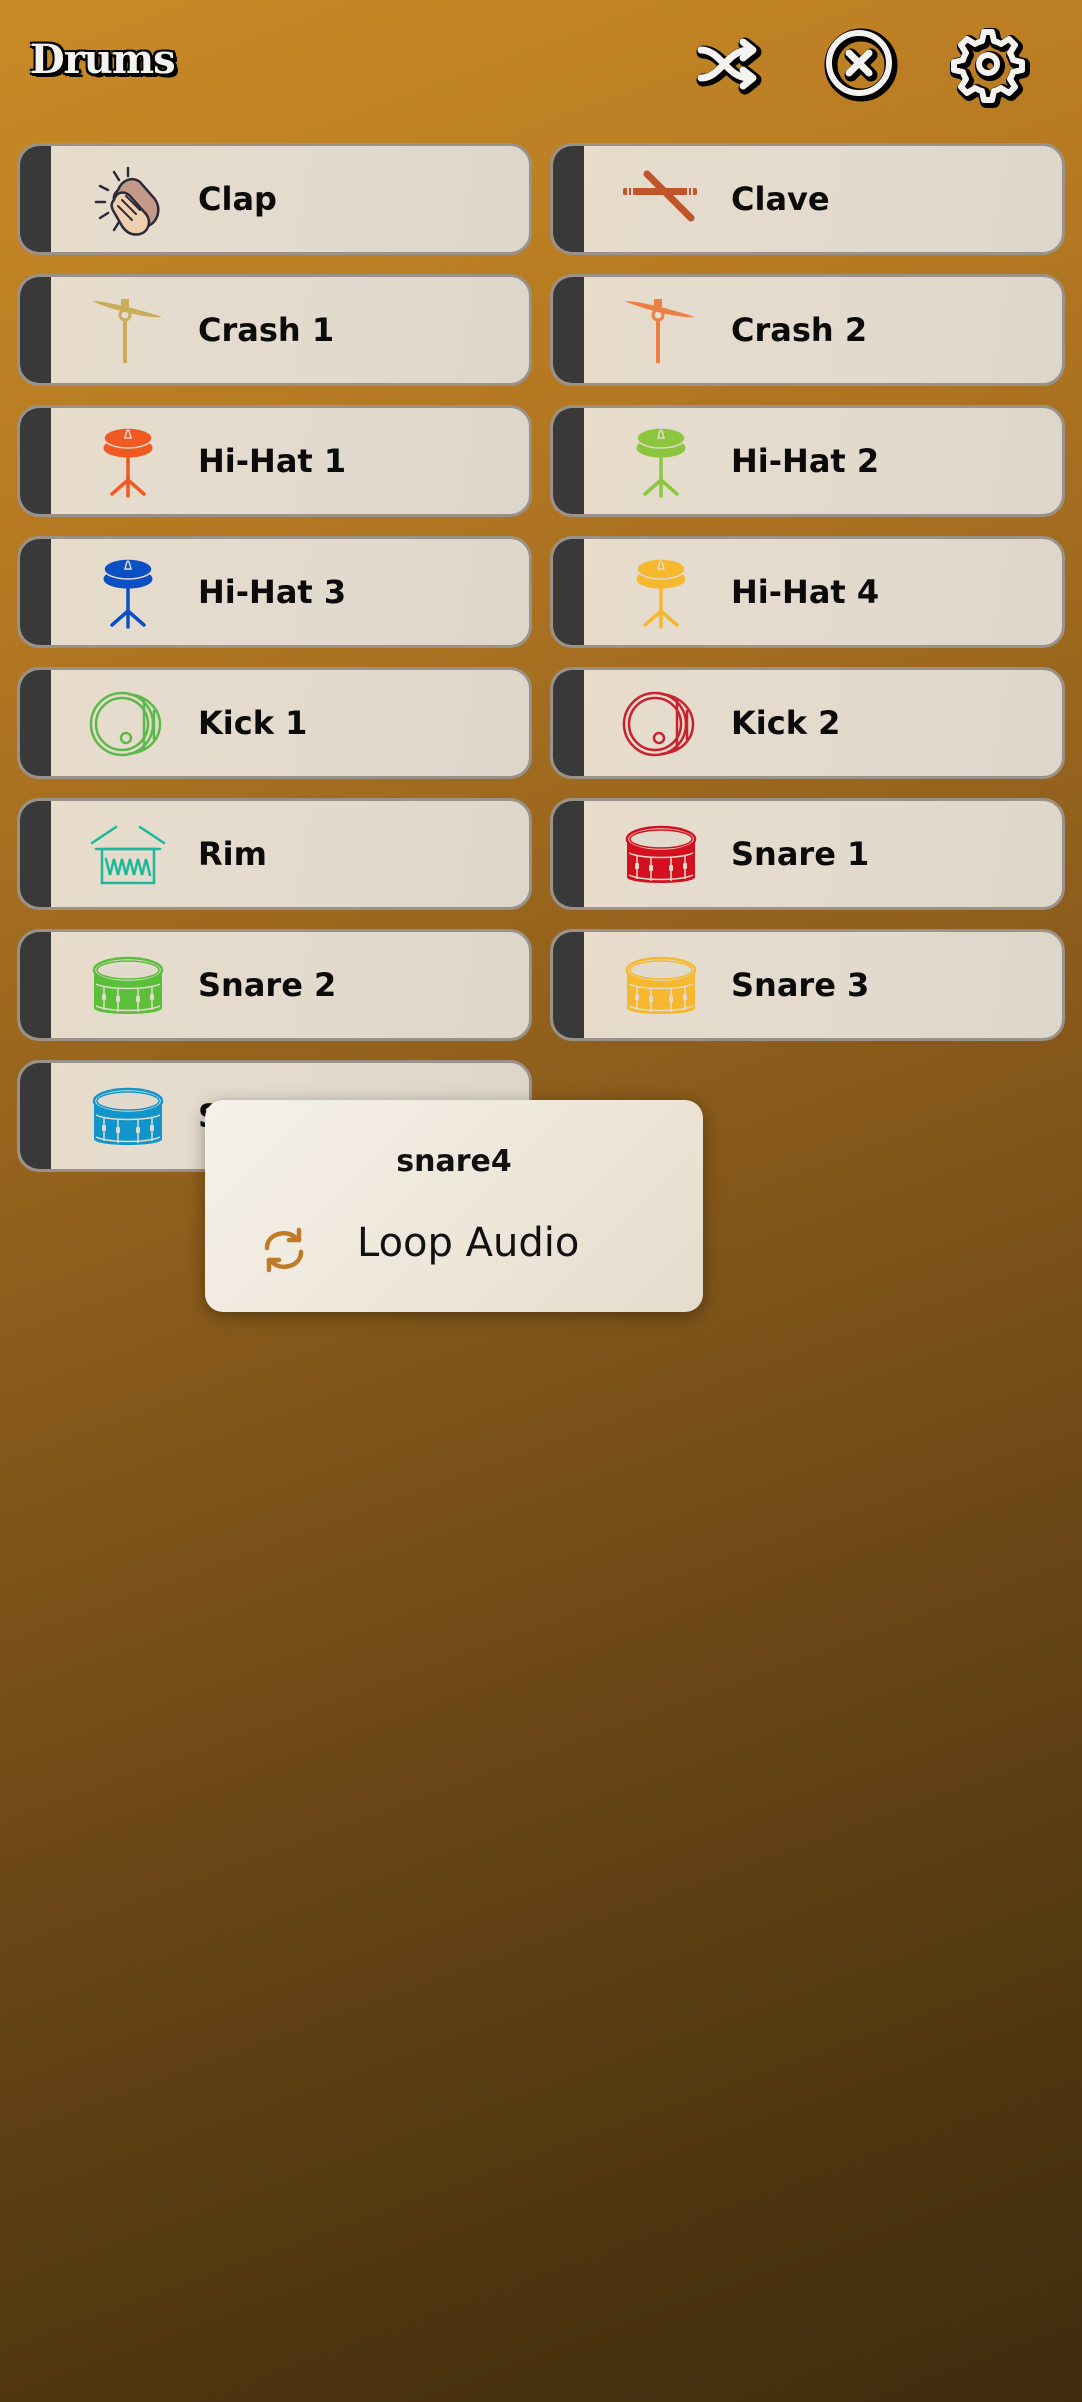  Describe the element at coordinates (232, 854) in the screenshot. I see `pad-label: Rim` at that location.